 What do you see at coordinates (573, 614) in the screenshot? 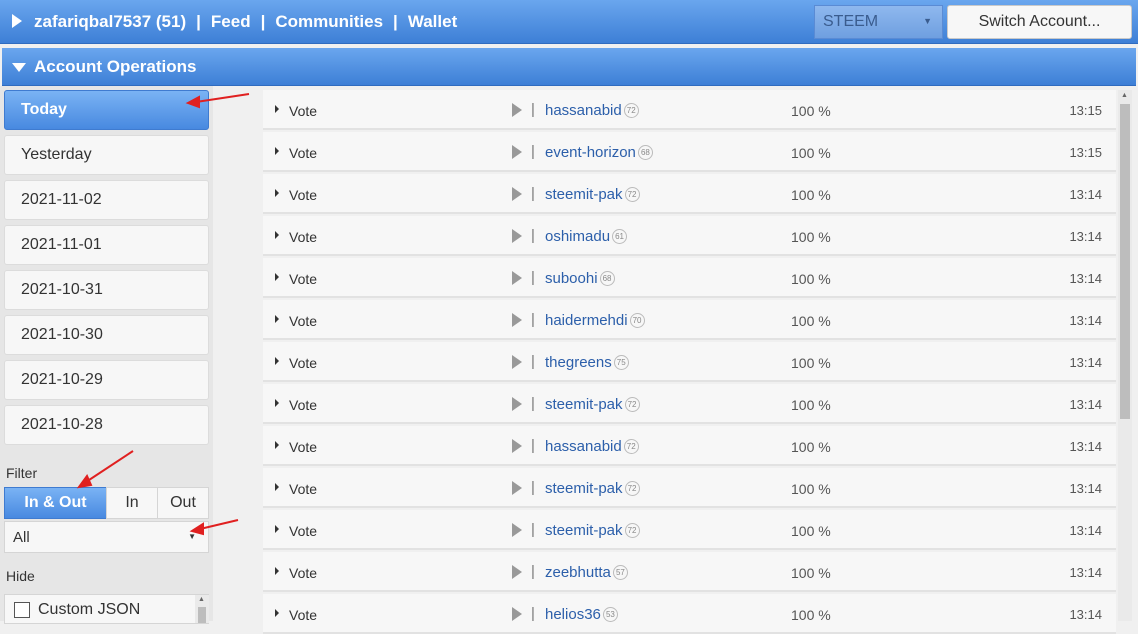
I see `username: helios36` at bounding box center [573, 614].